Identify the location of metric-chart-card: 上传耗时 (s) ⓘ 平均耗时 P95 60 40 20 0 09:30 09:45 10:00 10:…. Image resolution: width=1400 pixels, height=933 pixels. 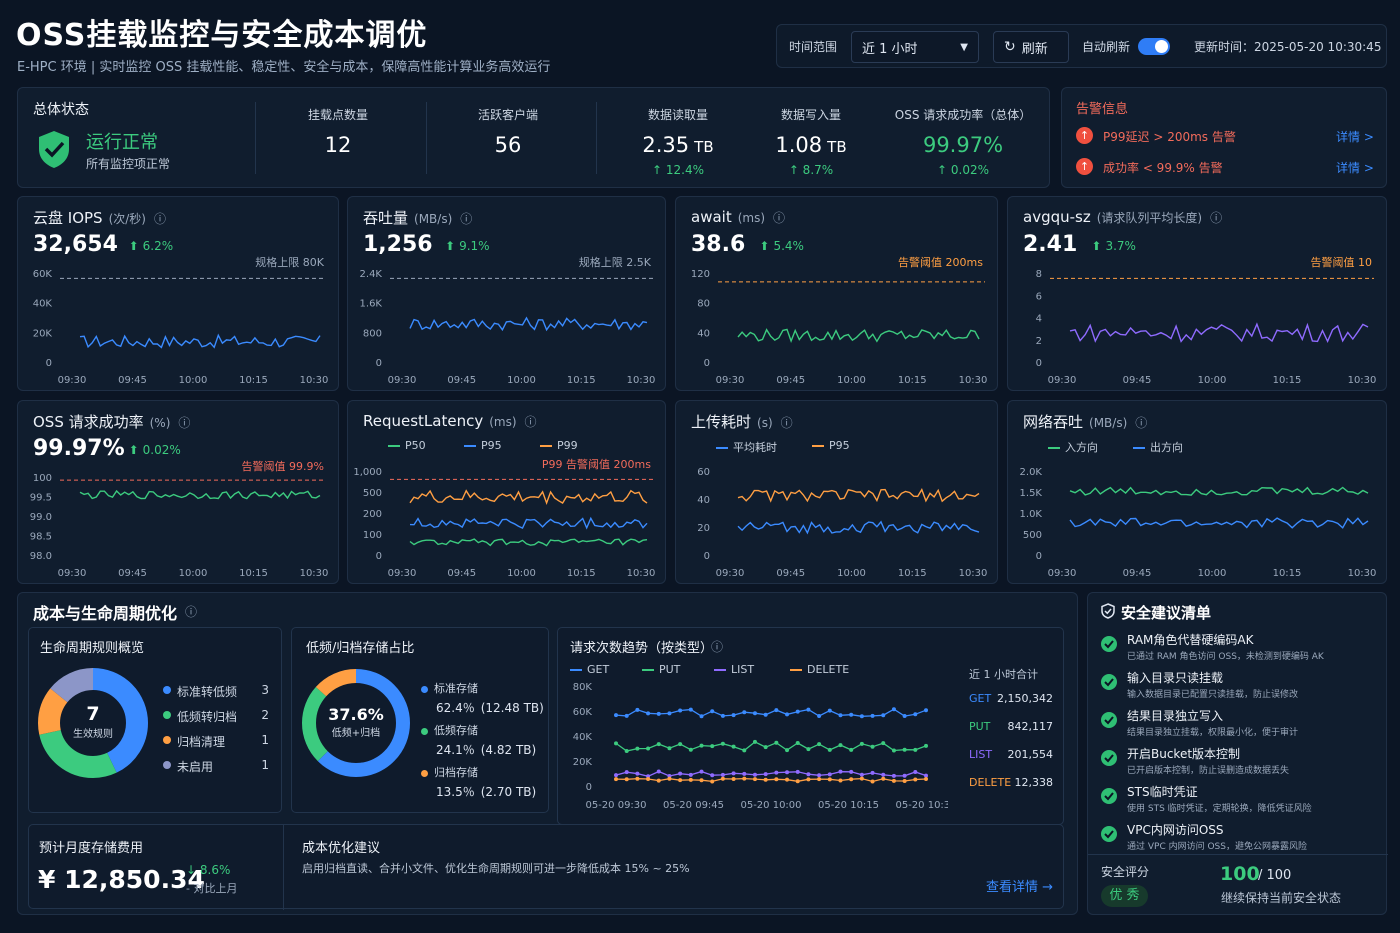
(836, 492).